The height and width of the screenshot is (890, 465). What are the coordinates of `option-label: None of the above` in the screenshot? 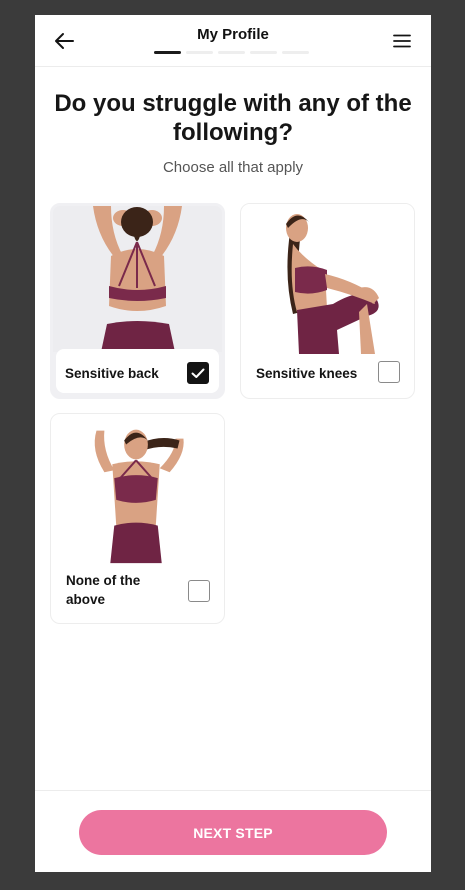 It's located at (103, 590).